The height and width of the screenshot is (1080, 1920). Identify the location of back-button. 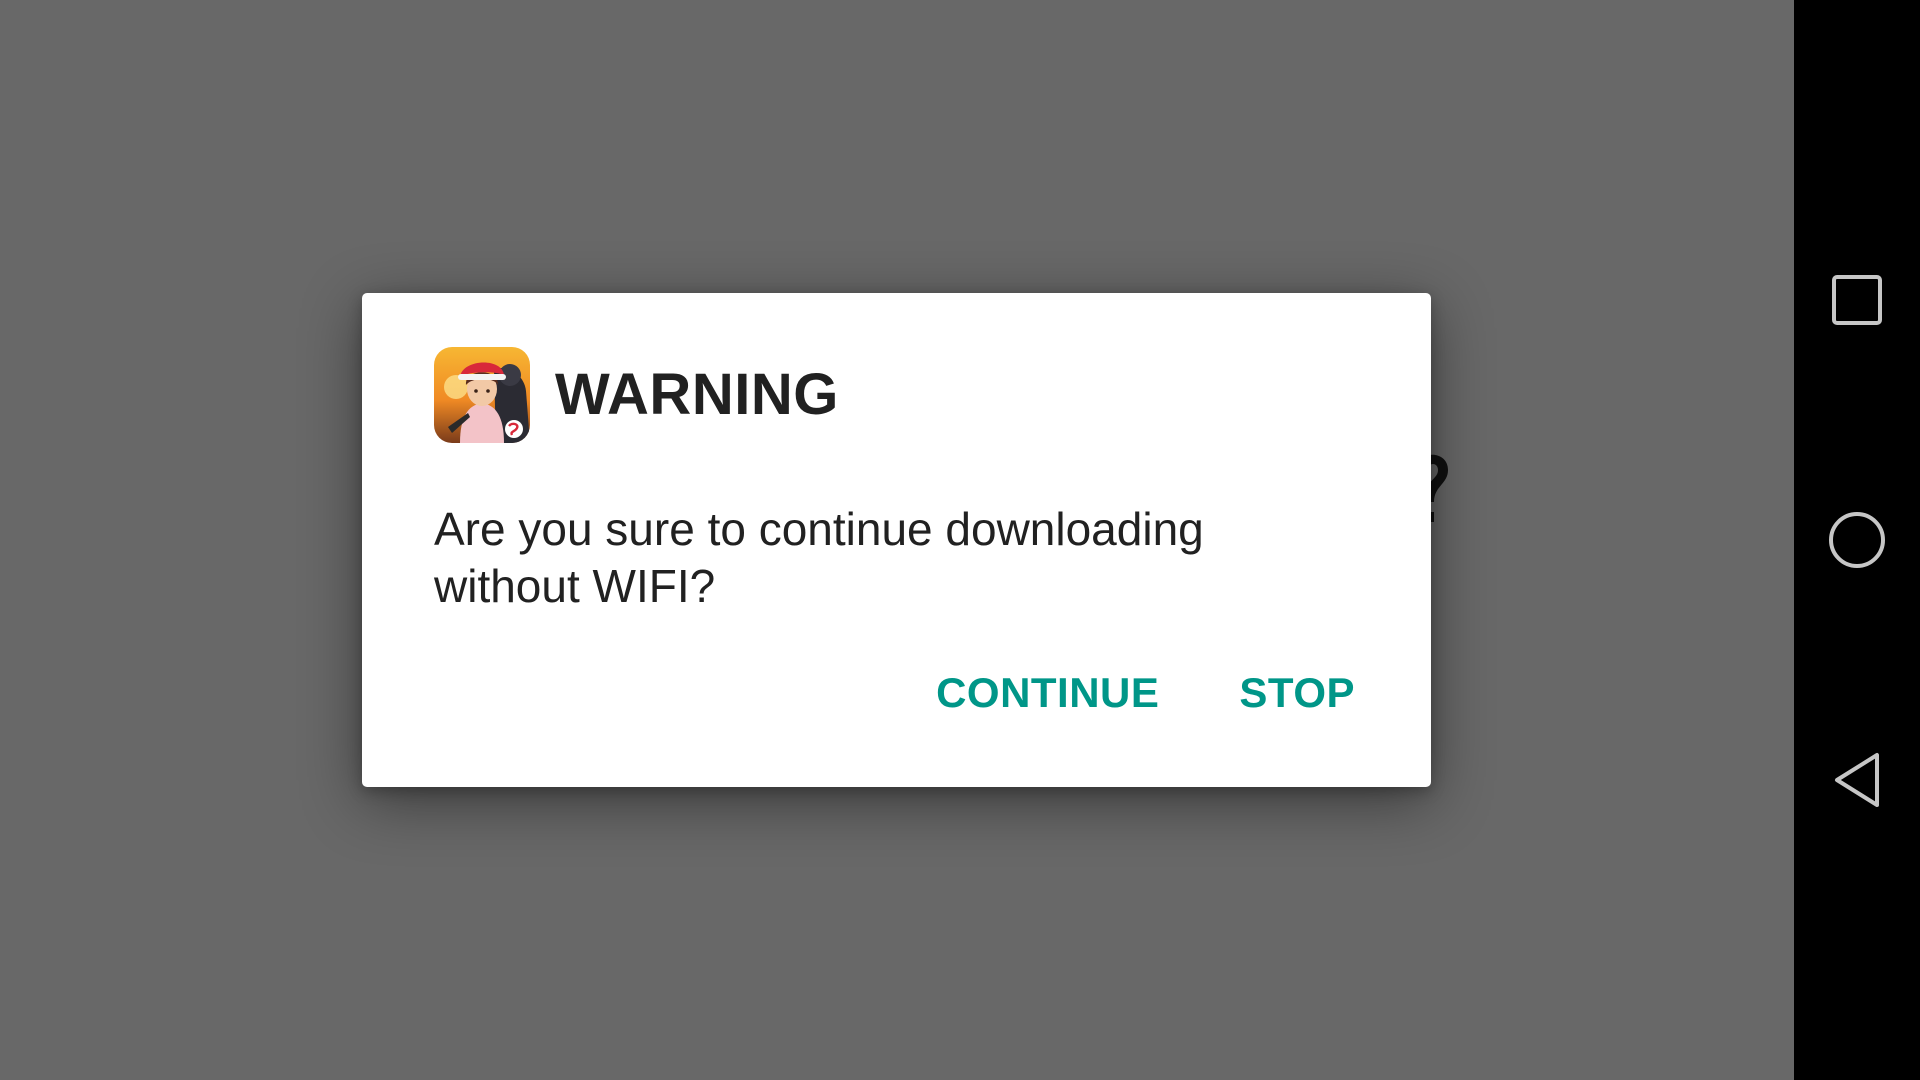
(1857, 780).